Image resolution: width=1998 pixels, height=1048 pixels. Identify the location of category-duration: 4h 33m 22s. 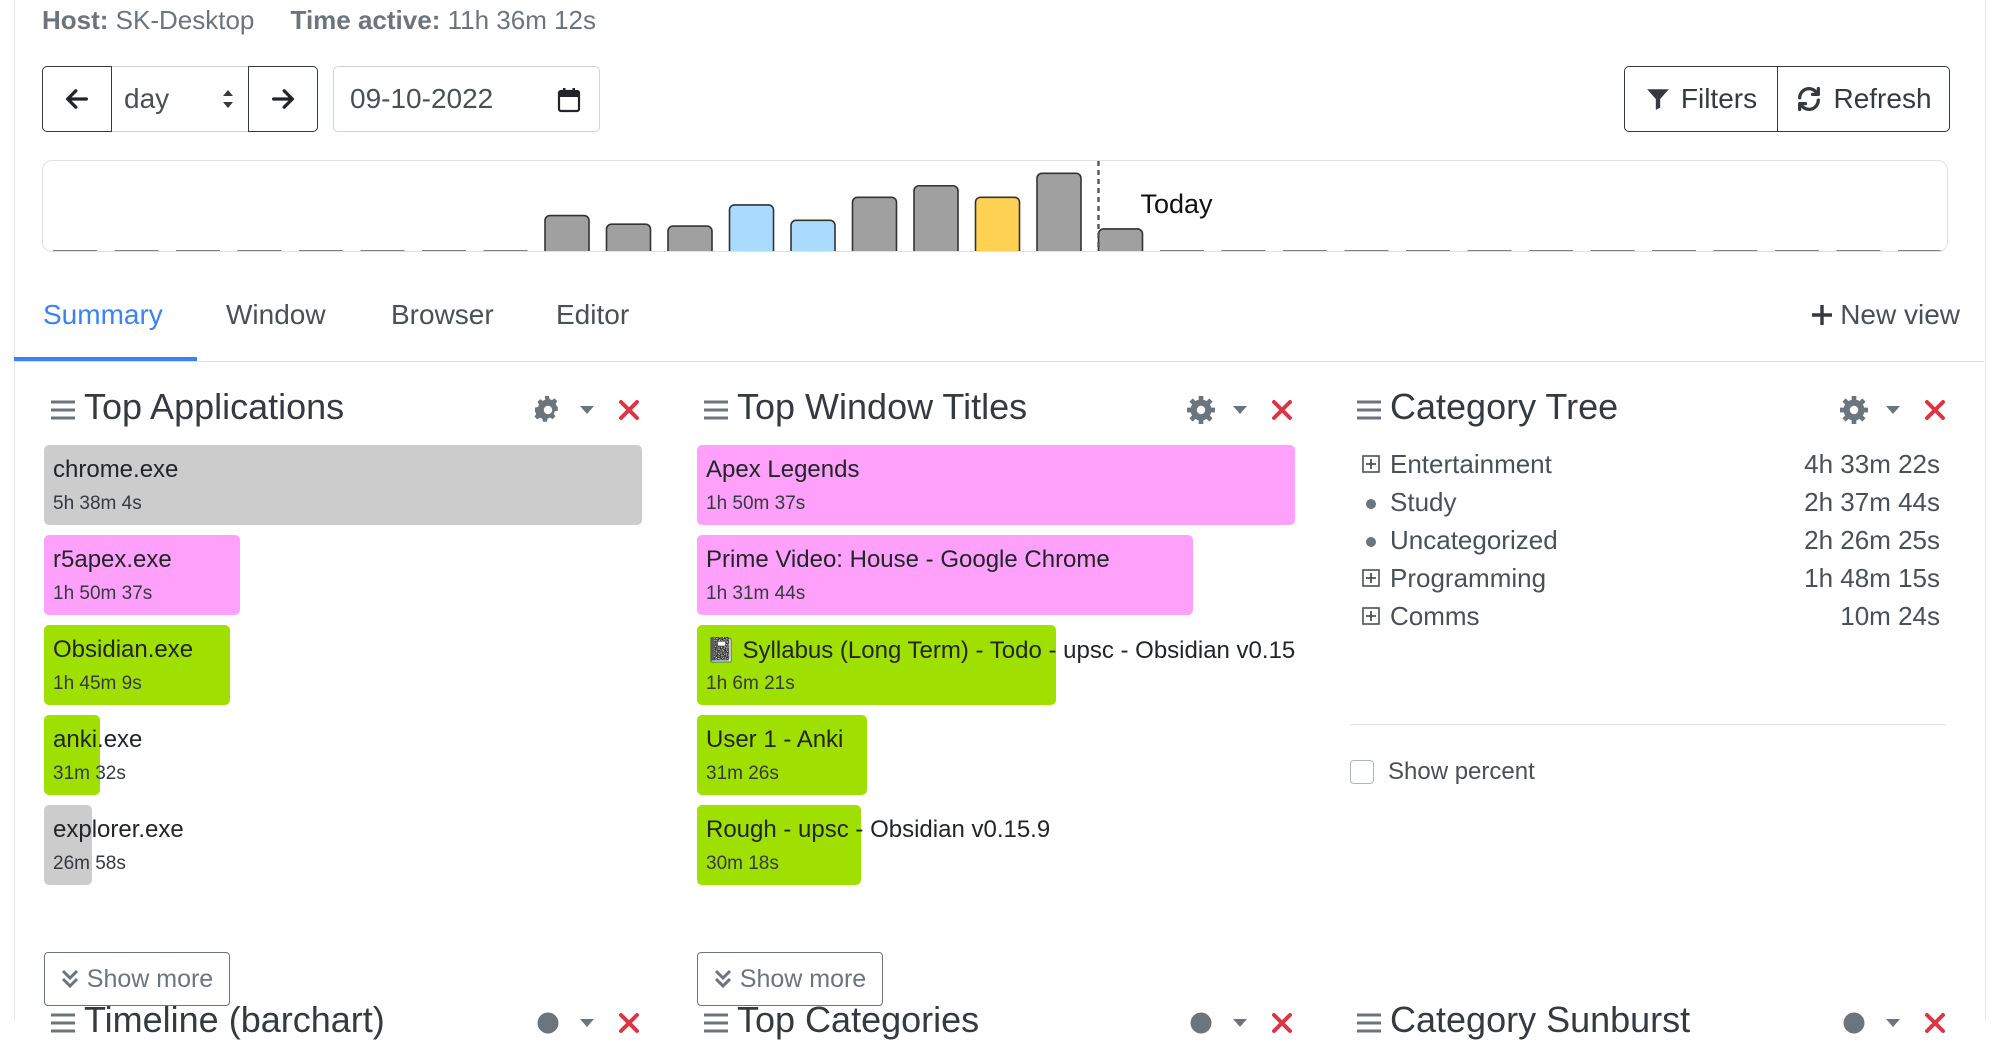
(1872, 464).